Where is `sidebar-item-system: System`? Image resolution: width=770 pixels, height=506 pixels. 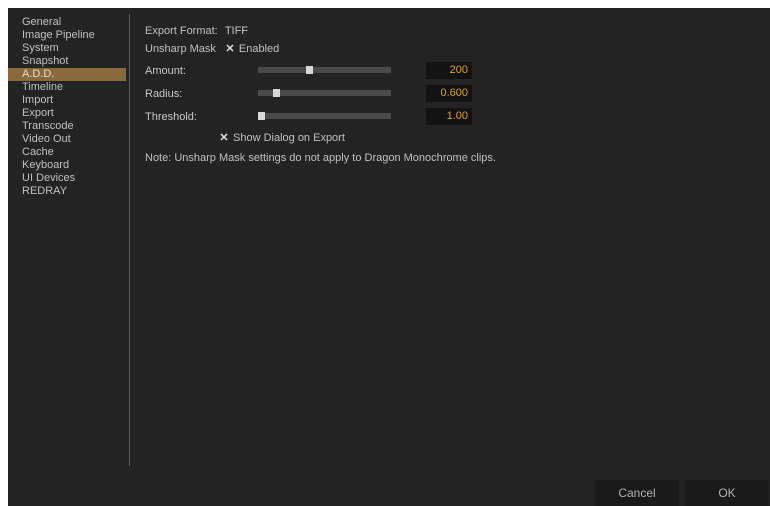 sidebar-item-system: System is located at coordinates (67, 48).